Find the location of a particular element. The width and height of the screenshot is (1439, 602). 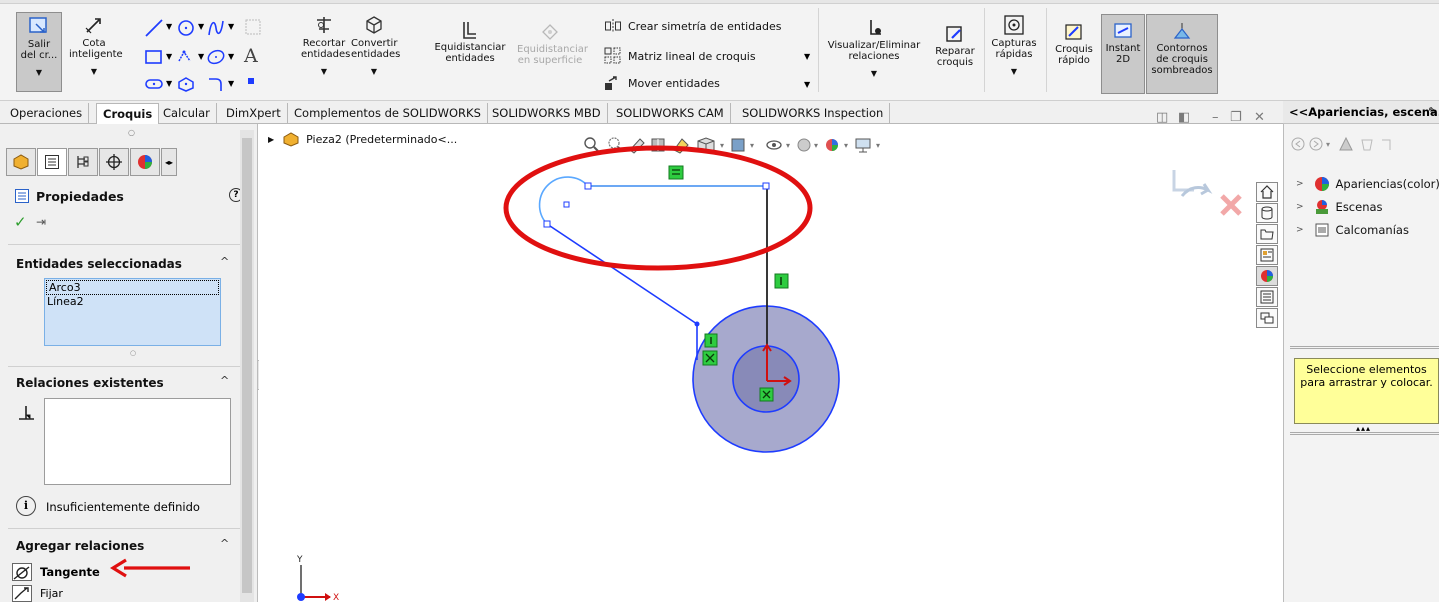

fix-relation-button: Fijar is located at coordinates (37, 593).